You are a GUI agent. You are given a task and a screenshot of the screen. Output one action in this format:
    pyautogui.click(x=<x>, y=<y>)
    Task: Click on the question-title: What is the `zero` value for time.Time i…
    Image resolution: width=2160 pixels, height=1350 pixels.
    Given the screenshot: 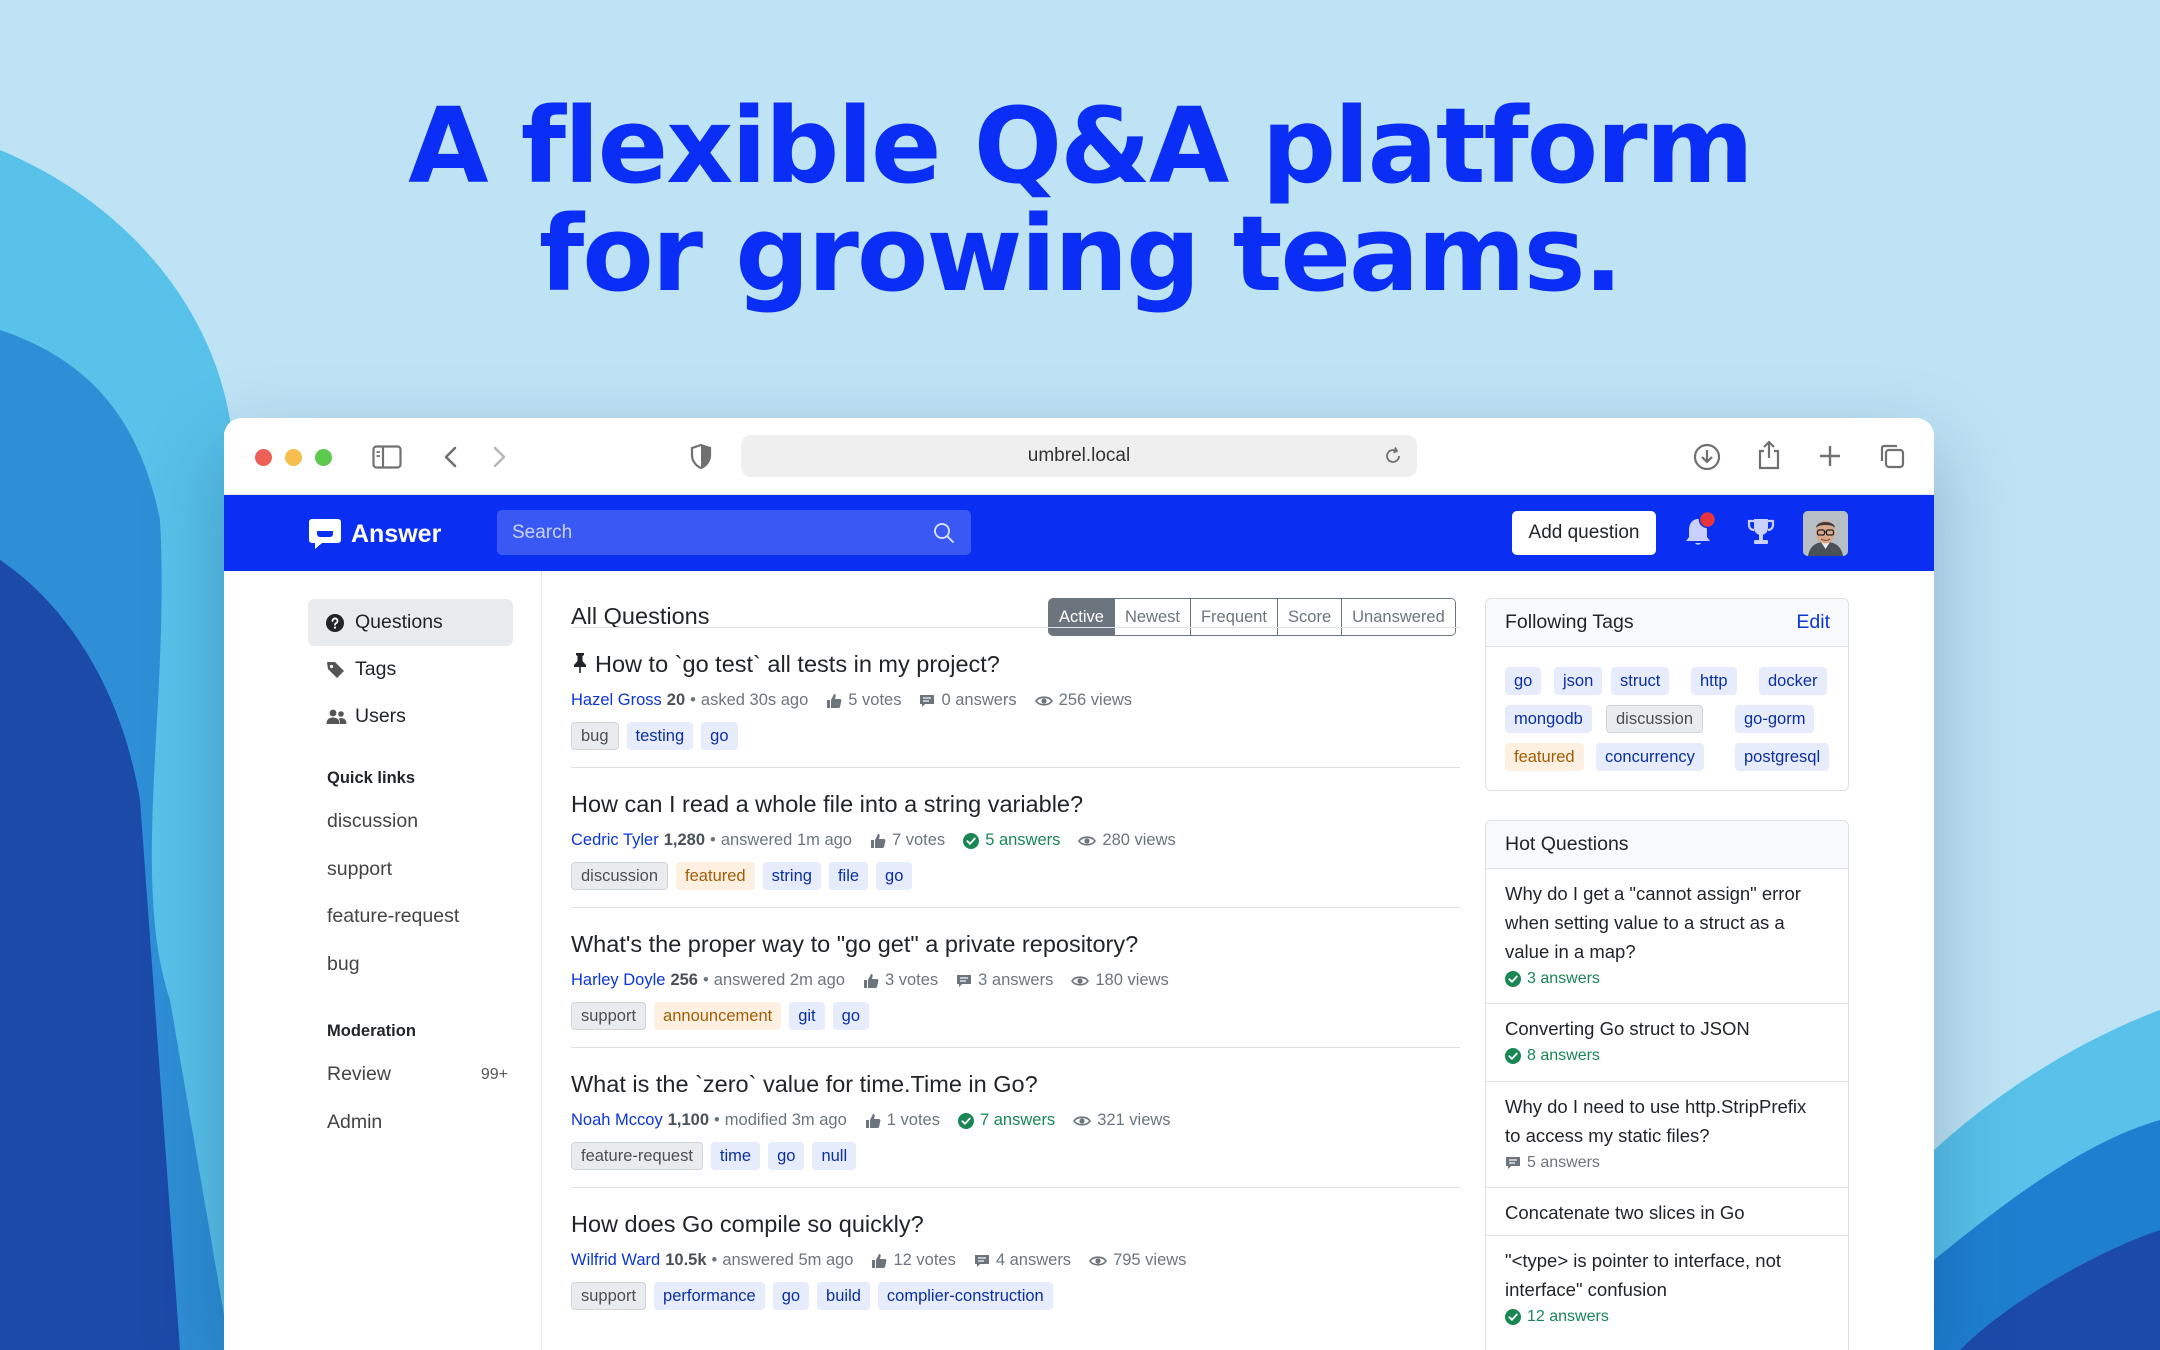 What is the action you would take?
    pyautogui.click(x=804, y=1084)
    